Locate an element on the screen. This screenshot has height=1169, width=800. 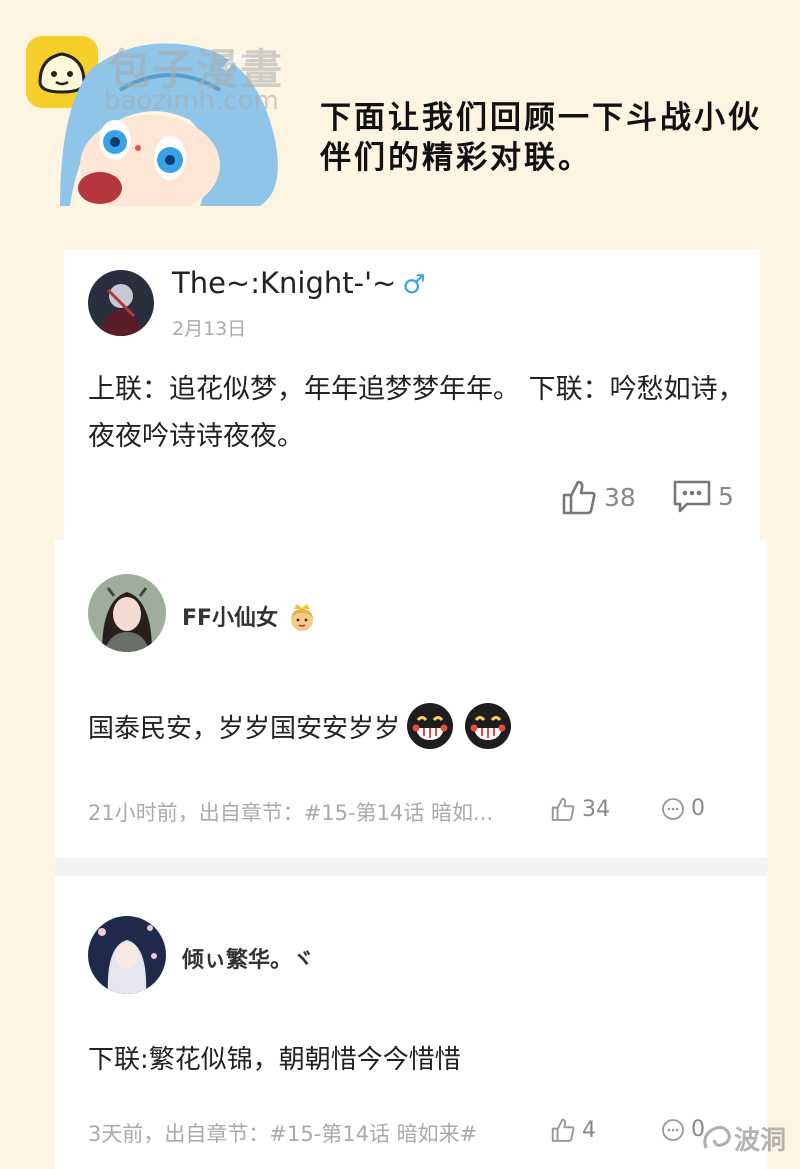
like-button: 34 is located at coordinates (580, 809).